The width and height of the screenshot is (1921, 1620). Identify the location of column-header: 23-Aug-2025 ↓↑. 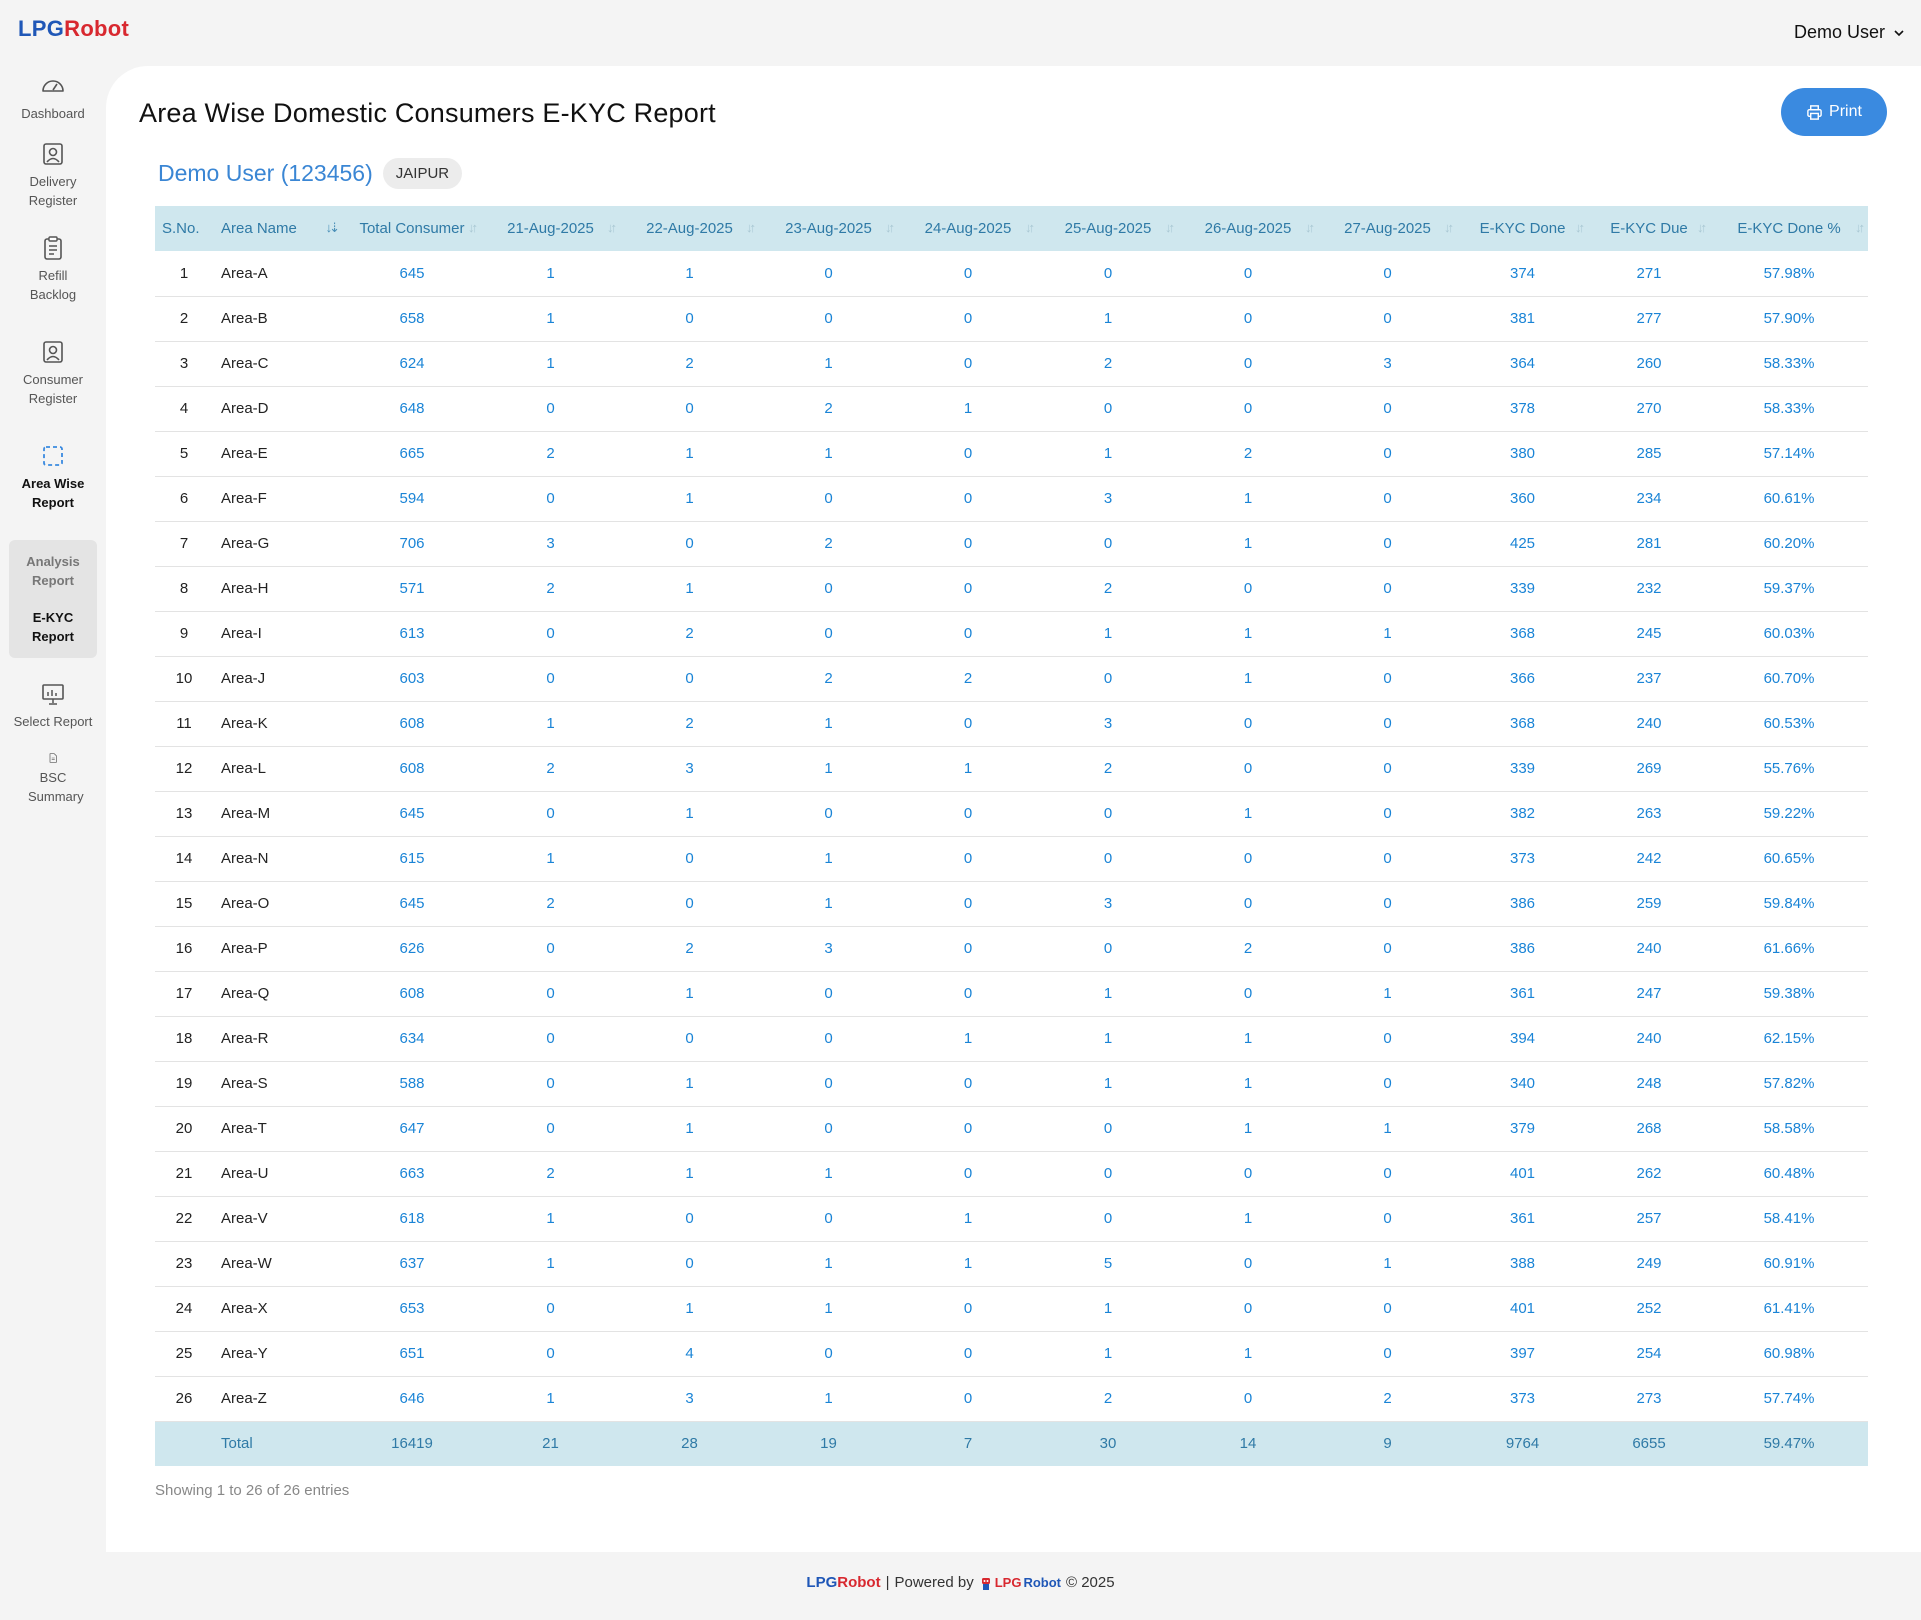
(828, 228).